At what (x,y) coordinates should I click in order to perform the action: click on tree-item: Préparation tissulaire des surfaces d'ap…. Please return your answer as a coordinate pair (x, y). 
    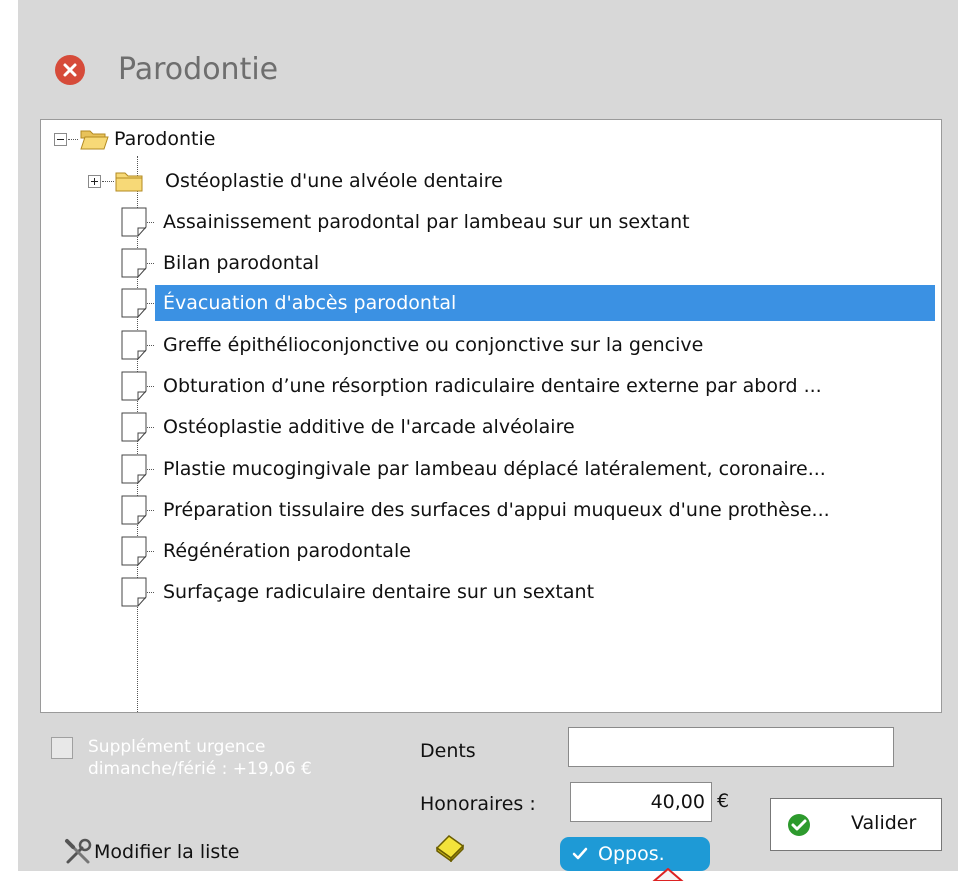
    Looking at the image, I should click on (490, 510).